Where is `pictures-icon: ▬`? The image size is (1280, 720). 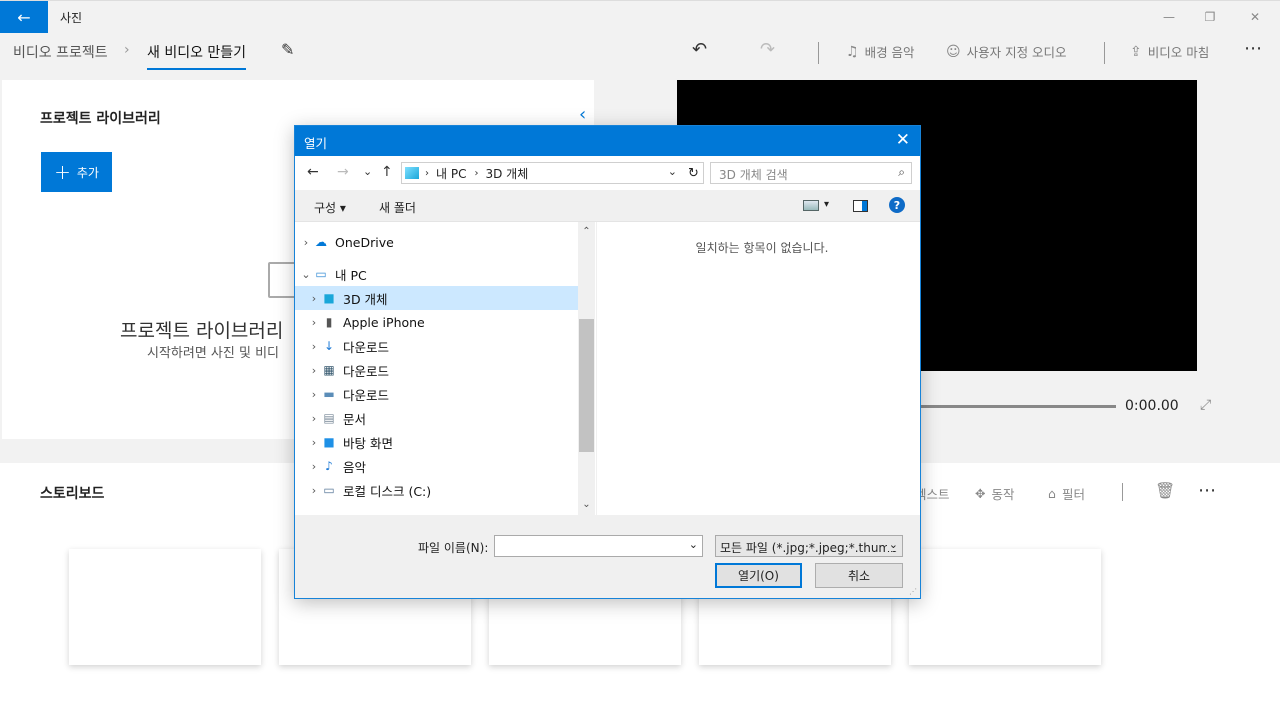 pictures-icon: ▬ is located at coordinates (329, 394).